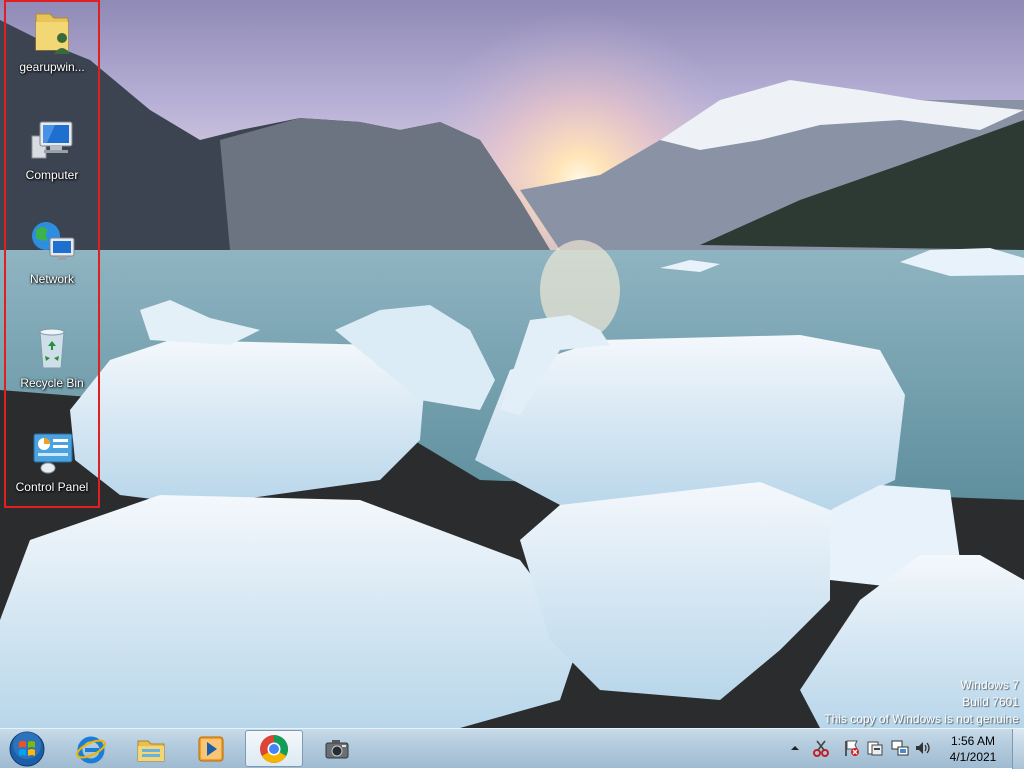 This screenshot has height=773, width=1024. I want to click on watermark-build: Build 7601, so click(990, 702).